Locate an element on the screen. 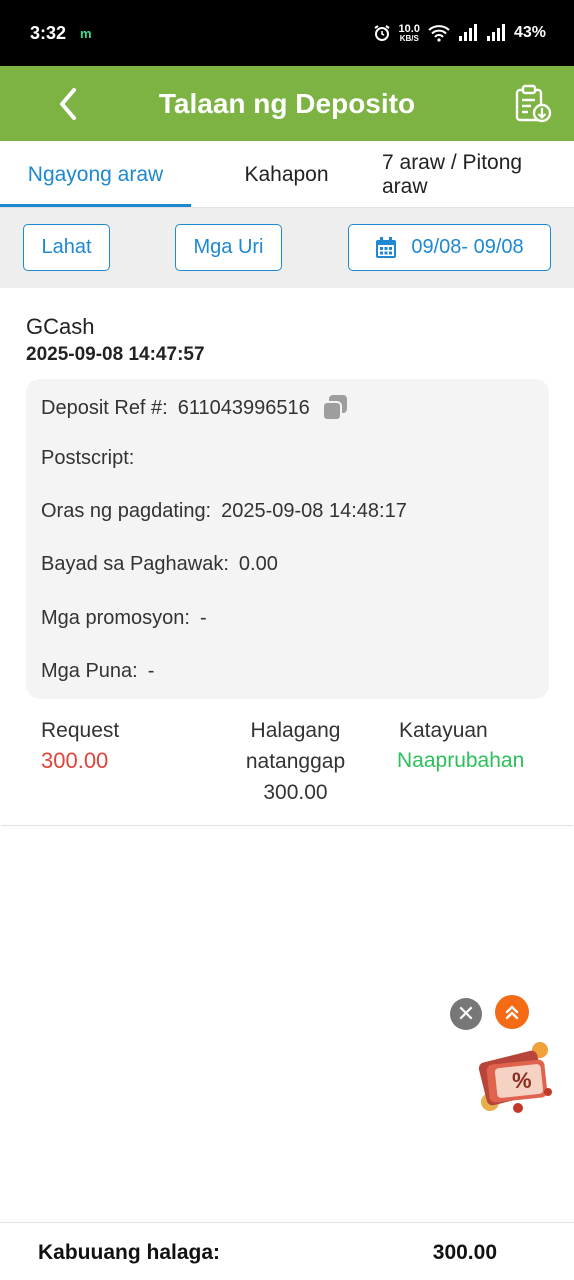 This screenshot has height=1280, width=574. discount-gift-icon: % is located at coordinates (515, 1077).